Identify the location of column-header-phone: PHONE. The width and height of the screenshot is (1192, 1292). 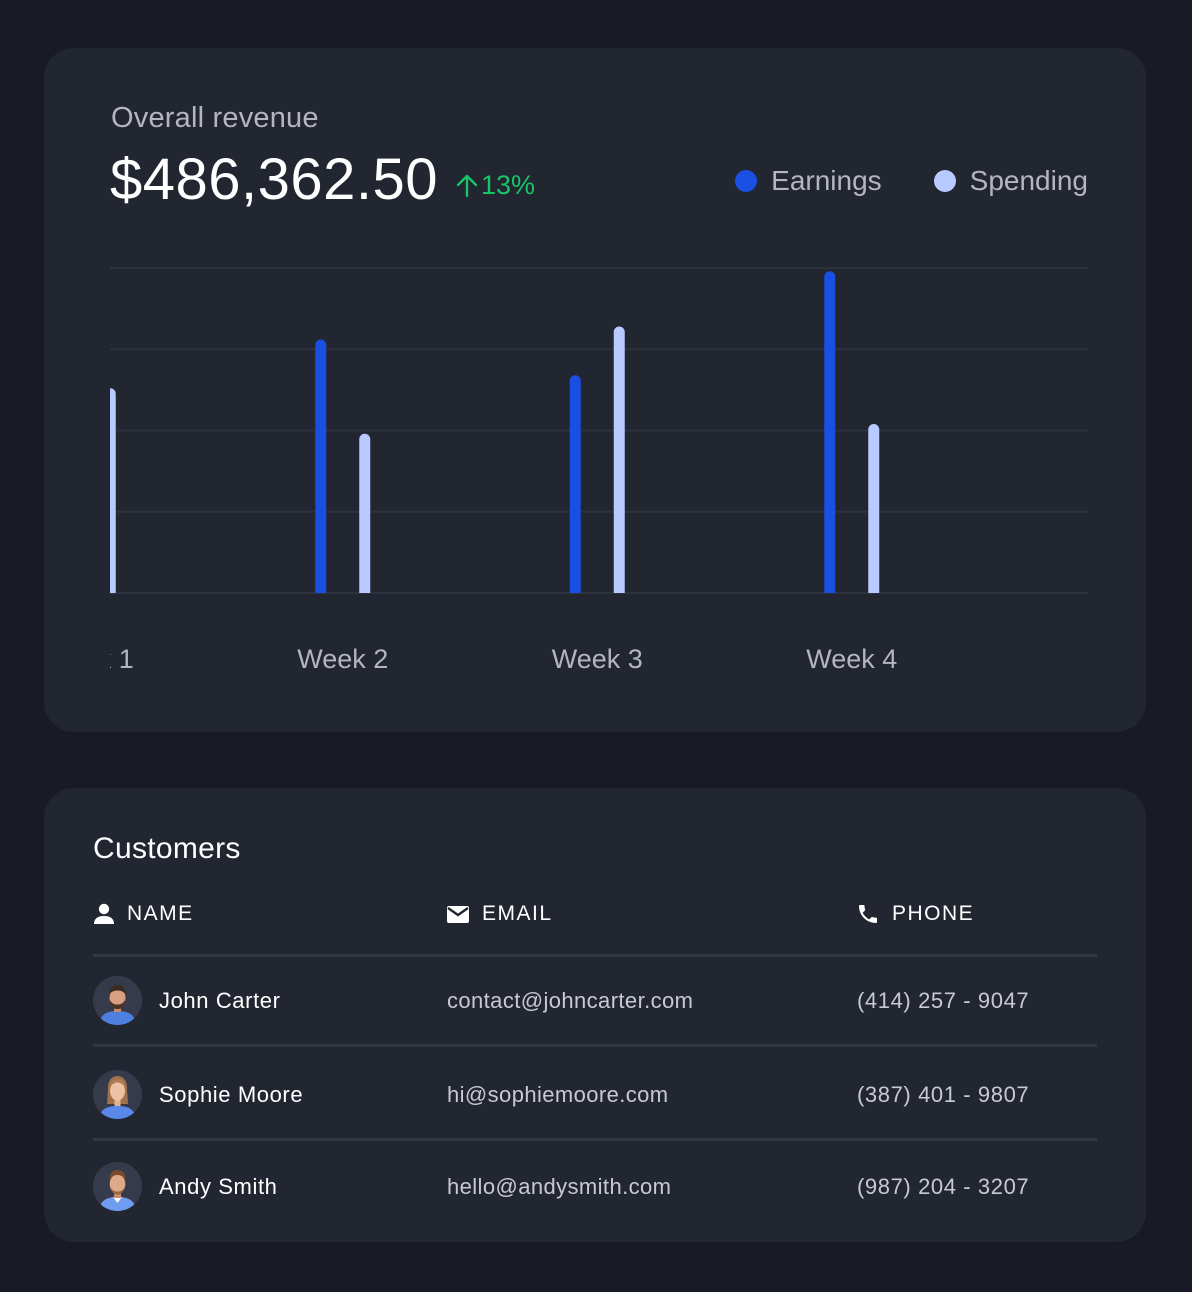
(915, 914).